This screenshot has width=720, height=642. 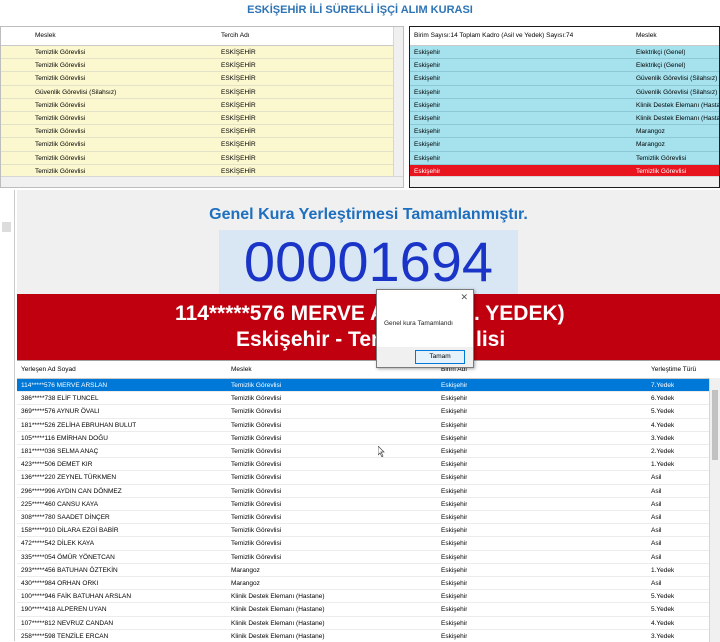 What do you see at coordinates (58, 544) in the screenshot?
I see `ad-soyad-cell: 472*****542 DİLEK KAYA` at bounding box center [58, 544].